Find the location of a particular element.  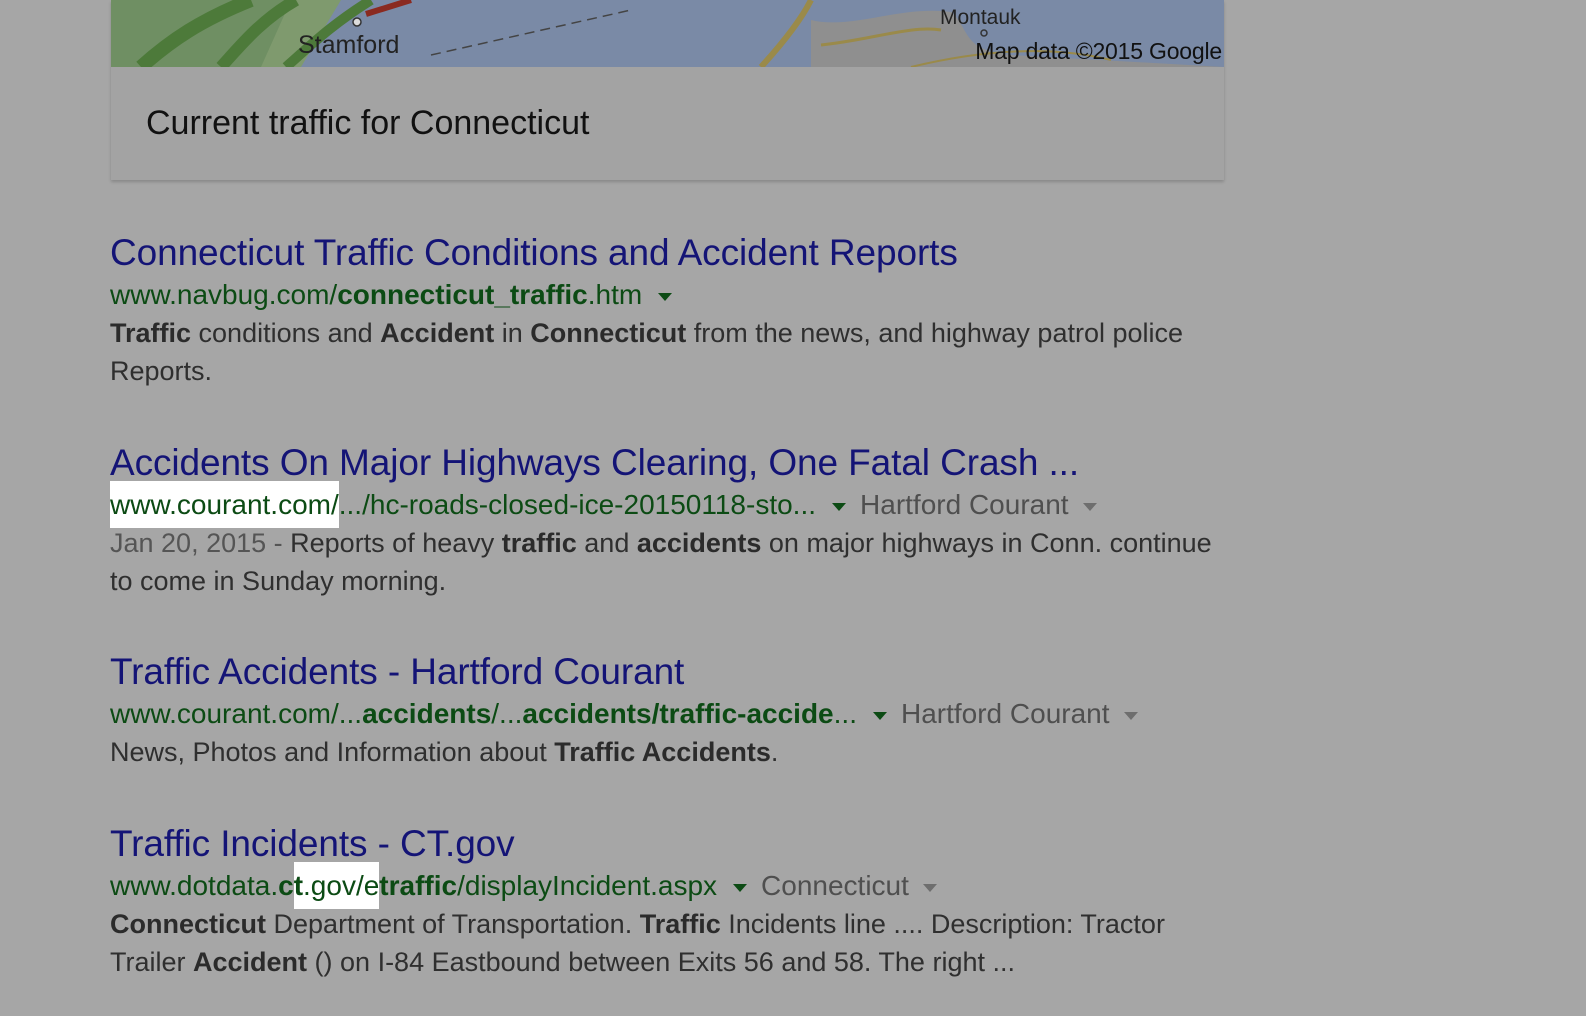

result-url-part: www.dotdata. is located at coordinates (194, 885).